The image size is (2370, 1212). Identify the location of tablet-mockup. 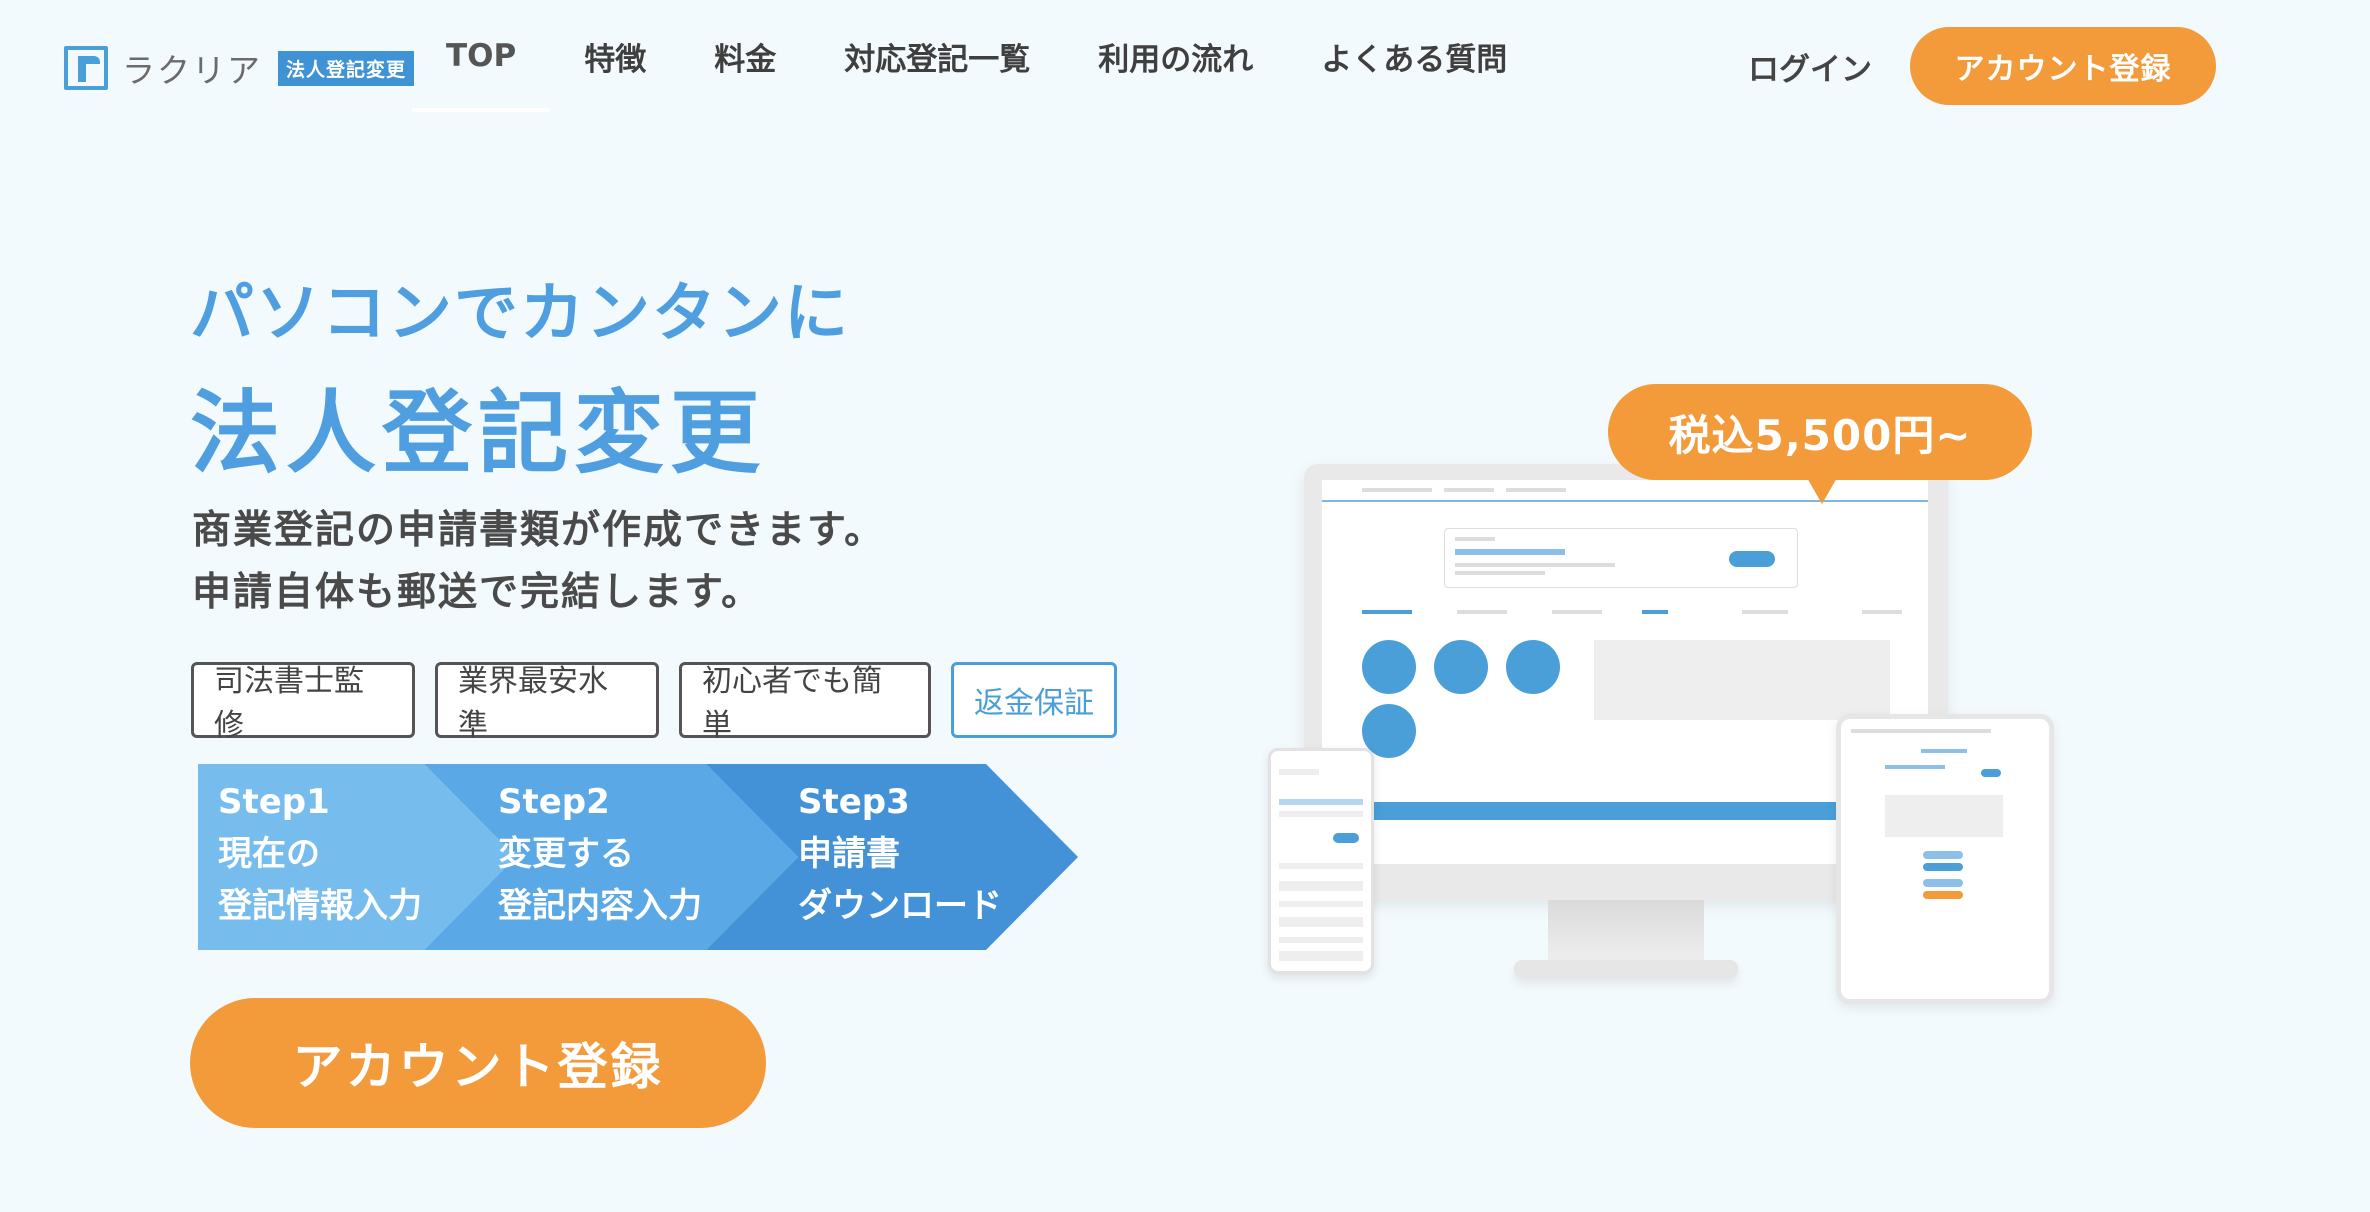
(1945, 859).